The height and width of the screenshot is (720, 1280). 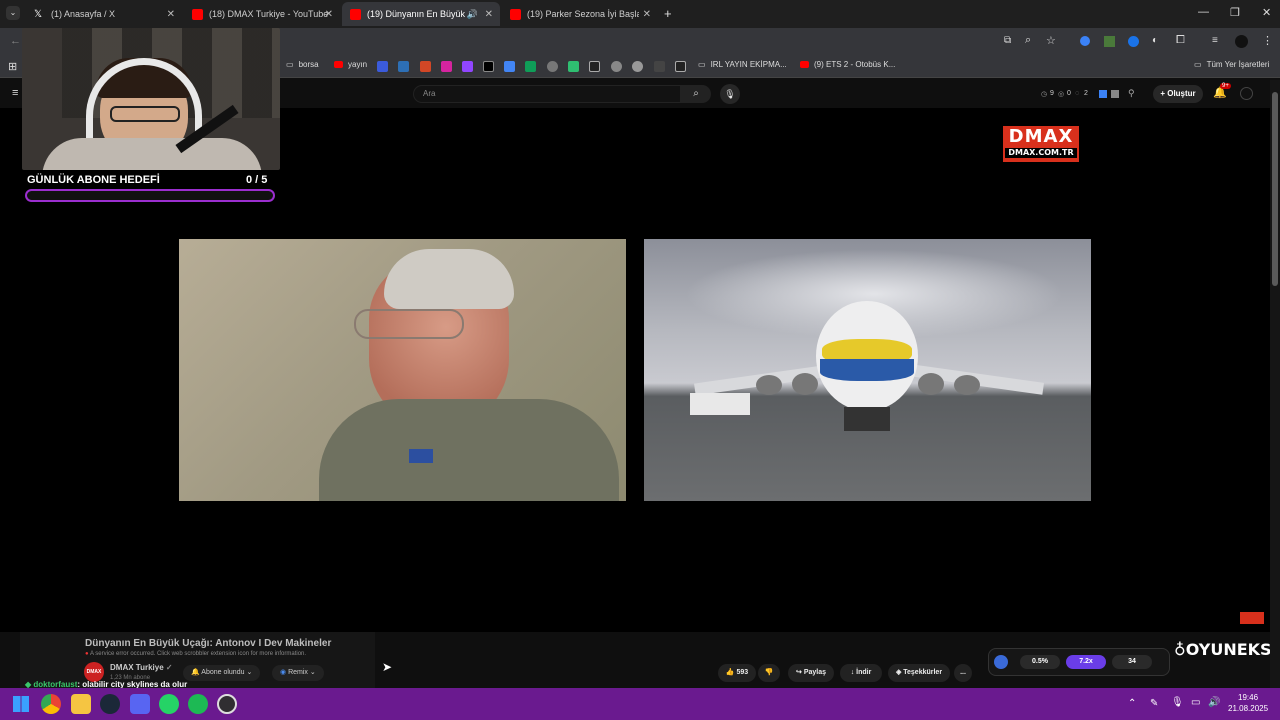 I want to click on spotify-icon, so click(x=198, y=704).